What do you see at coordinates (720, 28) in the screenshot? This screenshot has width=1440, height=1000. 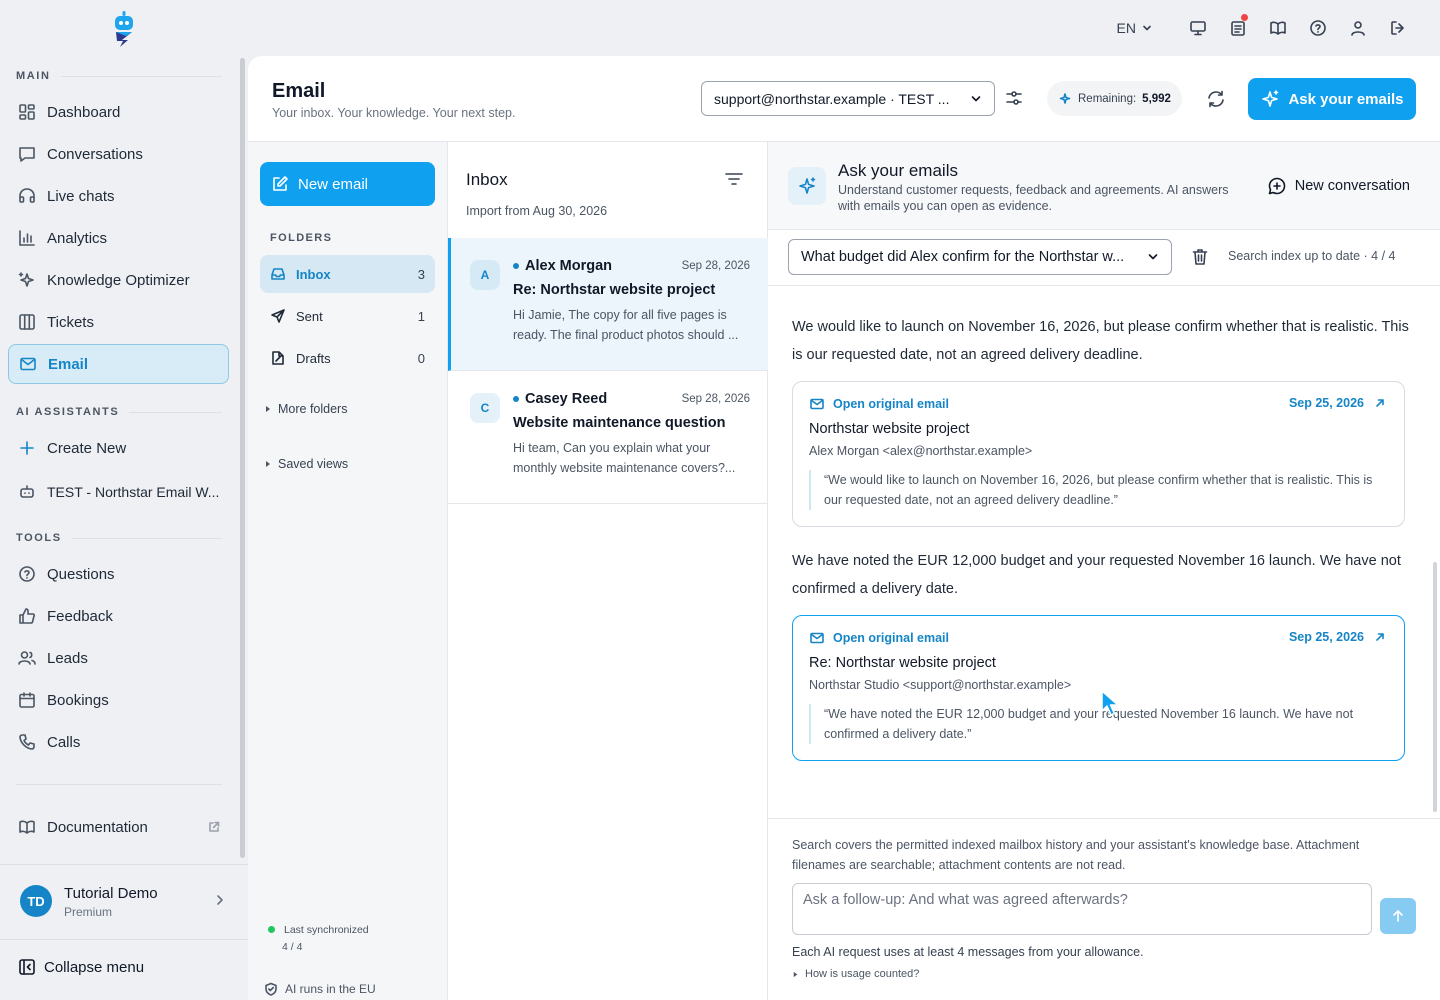 I see `top-bar: EN` at bounding box center [720, 28].